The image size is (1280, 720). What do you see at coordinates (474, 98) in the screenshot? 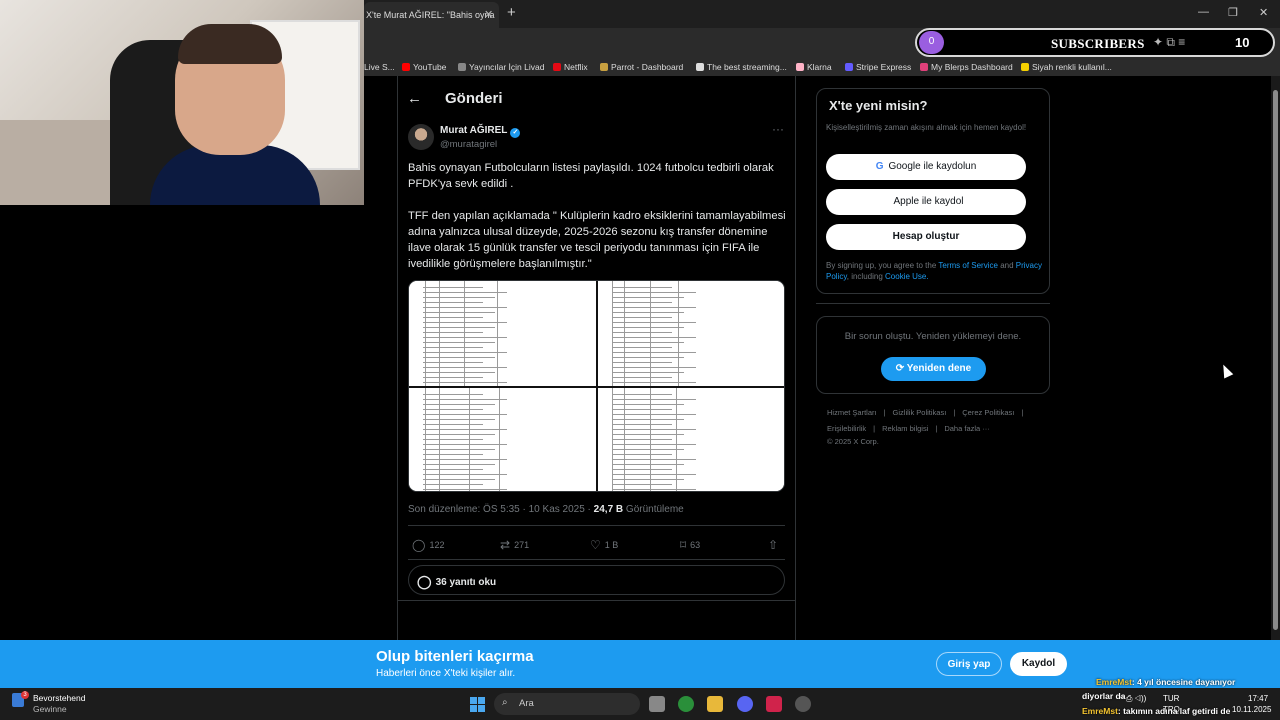
I see `page-title: Gönderi` at bounding box center [474, 98].